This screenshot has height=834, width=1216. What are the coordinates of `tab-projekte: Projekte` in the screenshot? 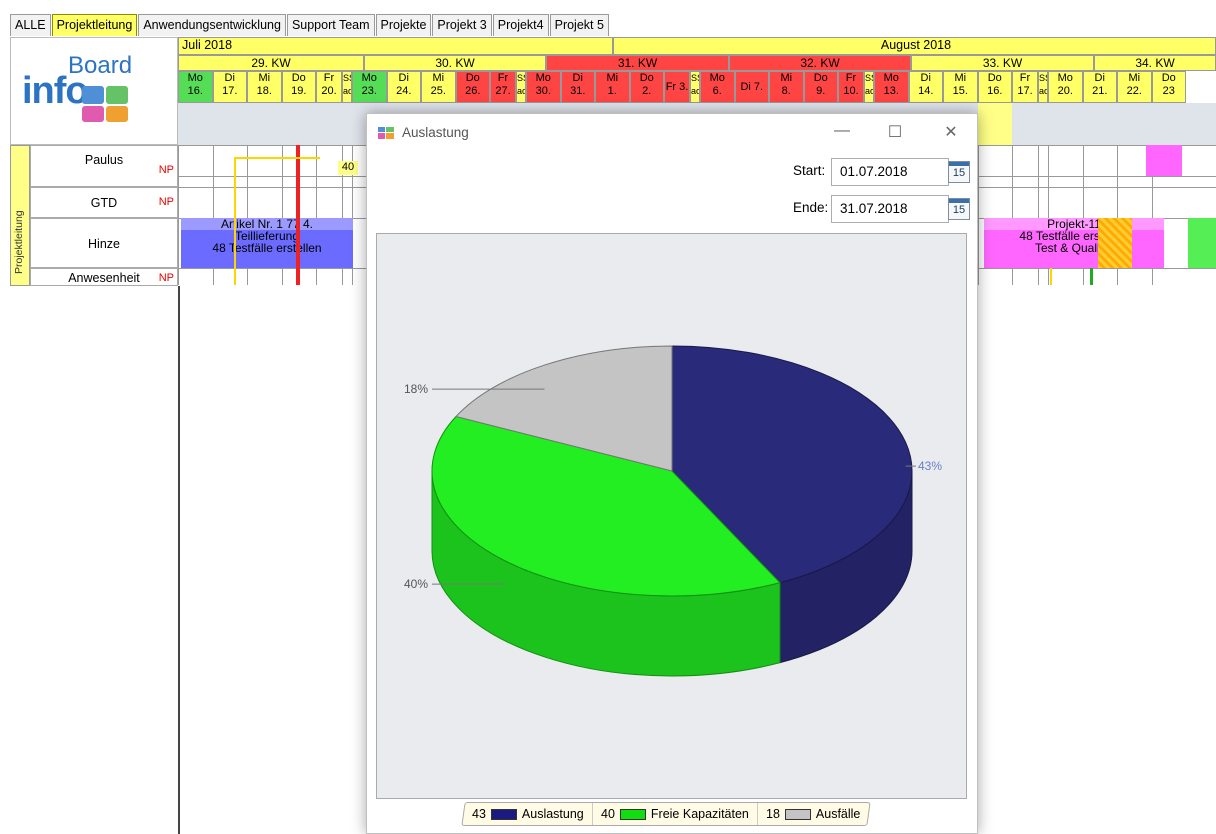 It's located at (403, 25).